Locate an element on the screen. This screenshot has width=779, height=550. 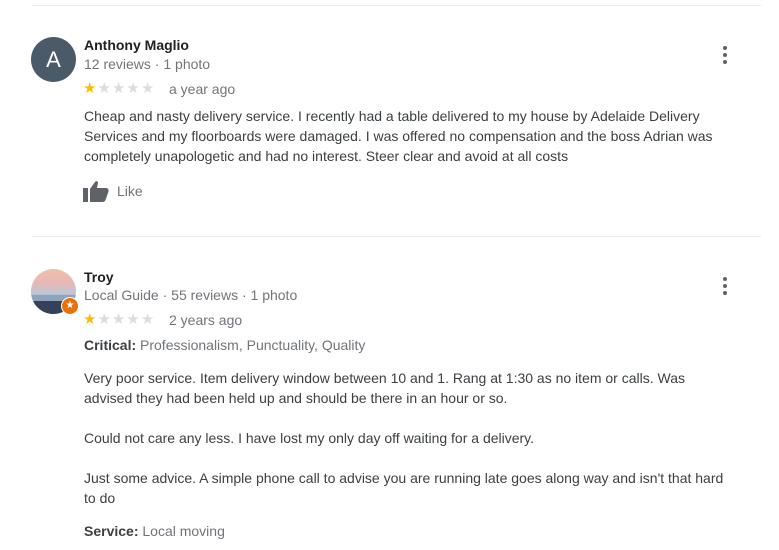
service-attribute: Service: Local moving is located at coordinates (154, 531).